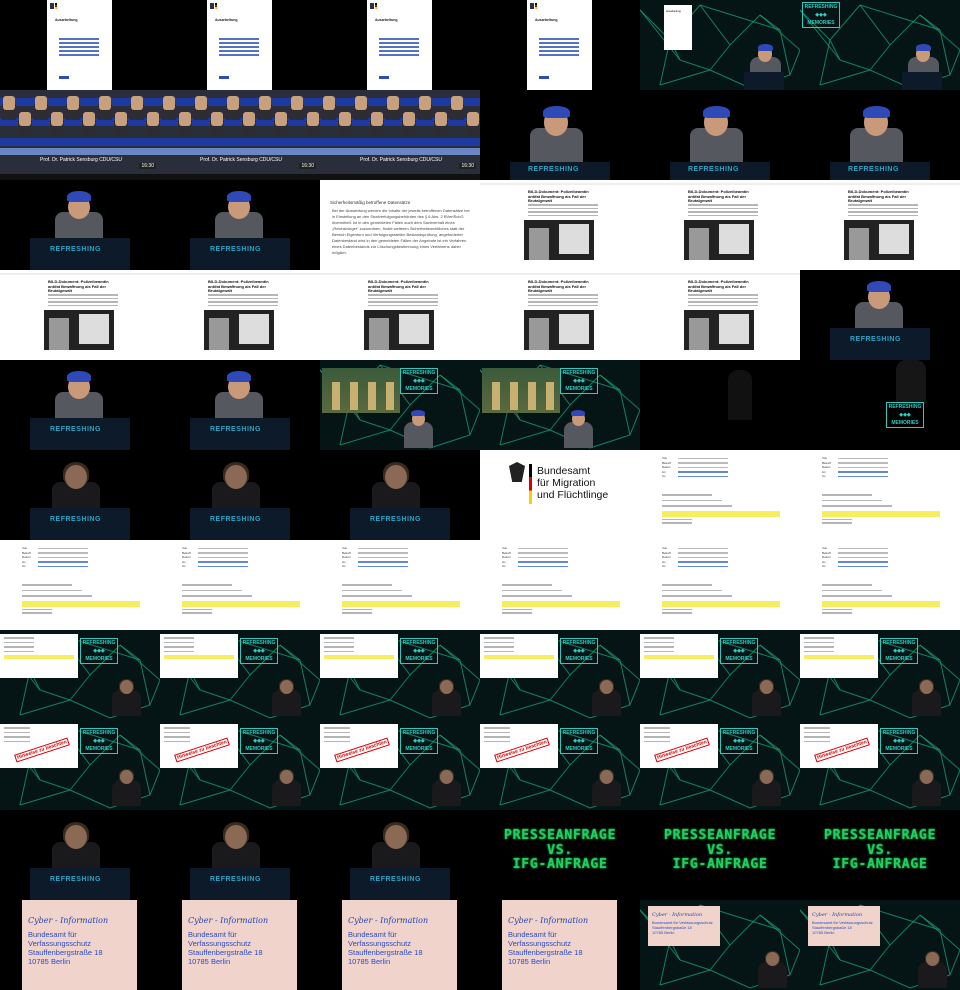  I want to click on speaker-head, so click(932, 959).